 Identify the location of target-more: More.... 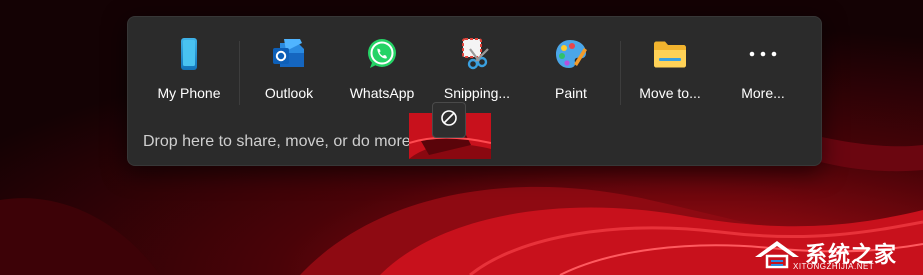
(763, 72).